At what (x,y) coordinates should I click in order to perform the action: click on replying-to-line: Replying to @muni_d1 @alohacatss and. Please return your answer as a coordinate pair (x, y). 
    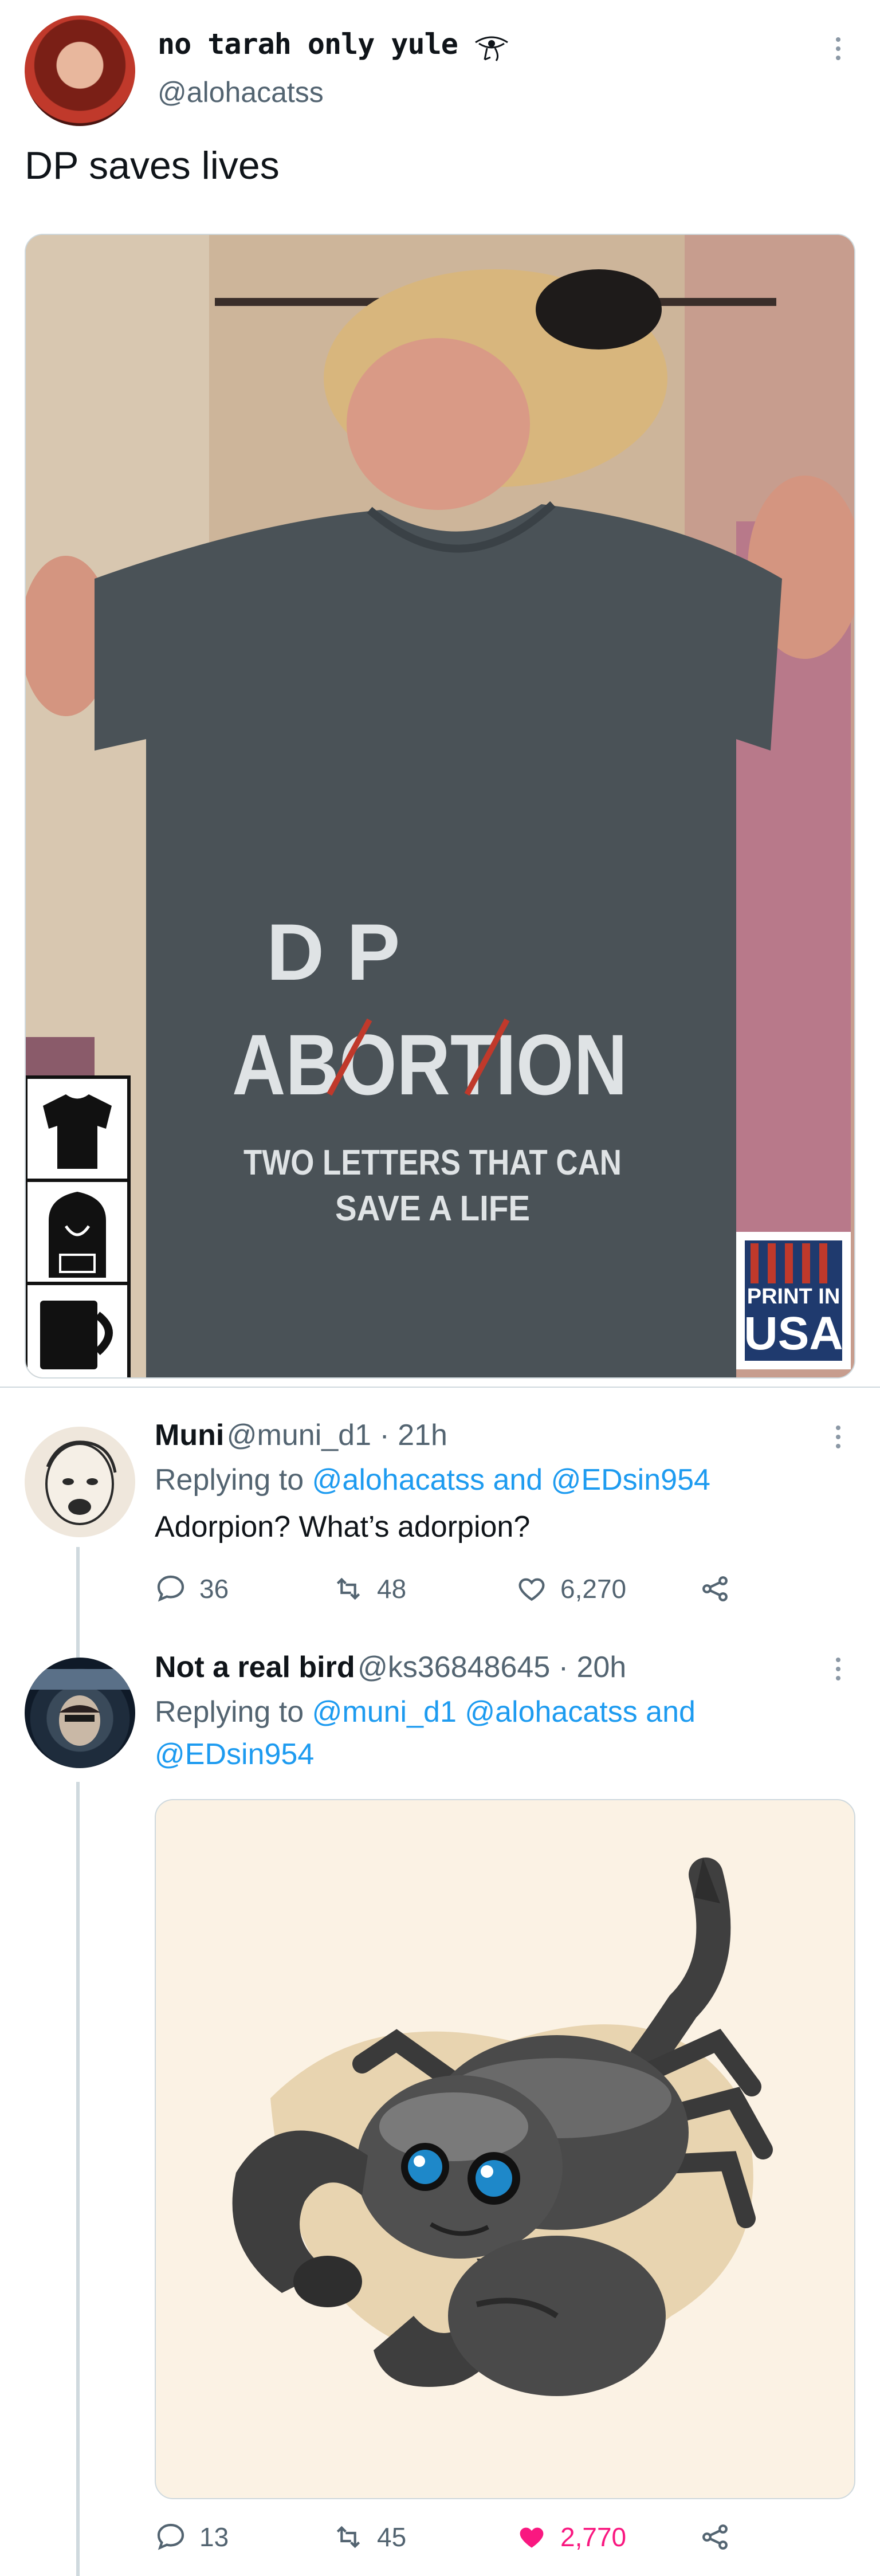
    Looking at the image, I should click on (425, 1712).